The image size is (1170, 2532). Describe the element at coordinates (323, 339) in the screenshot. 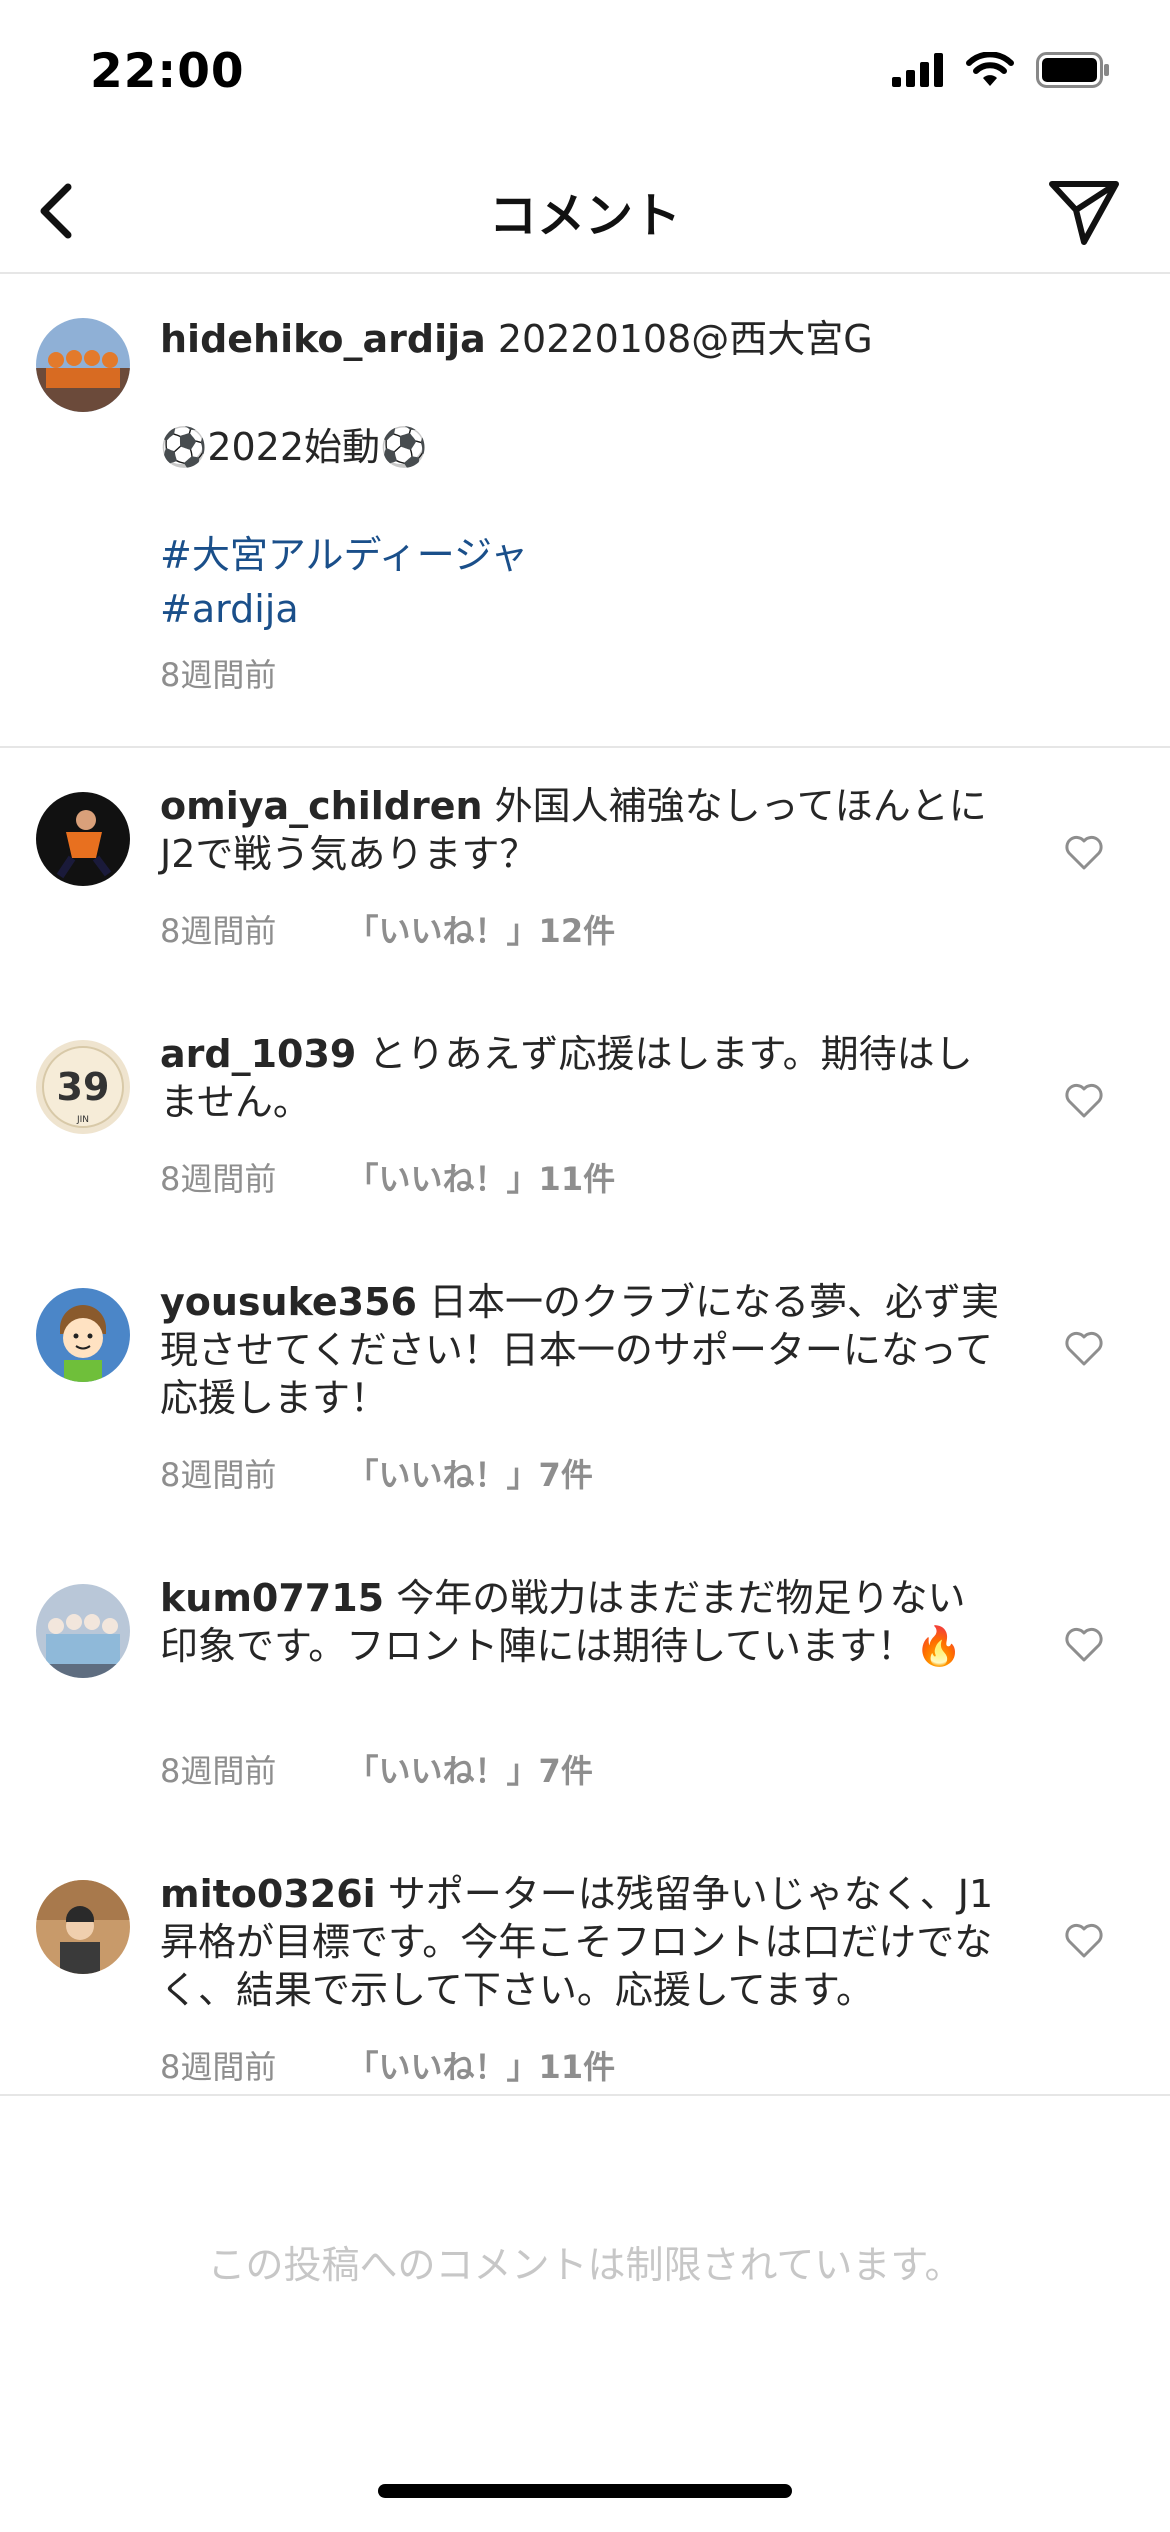

I see `caption-username: hidehiko_ardija` at that location.